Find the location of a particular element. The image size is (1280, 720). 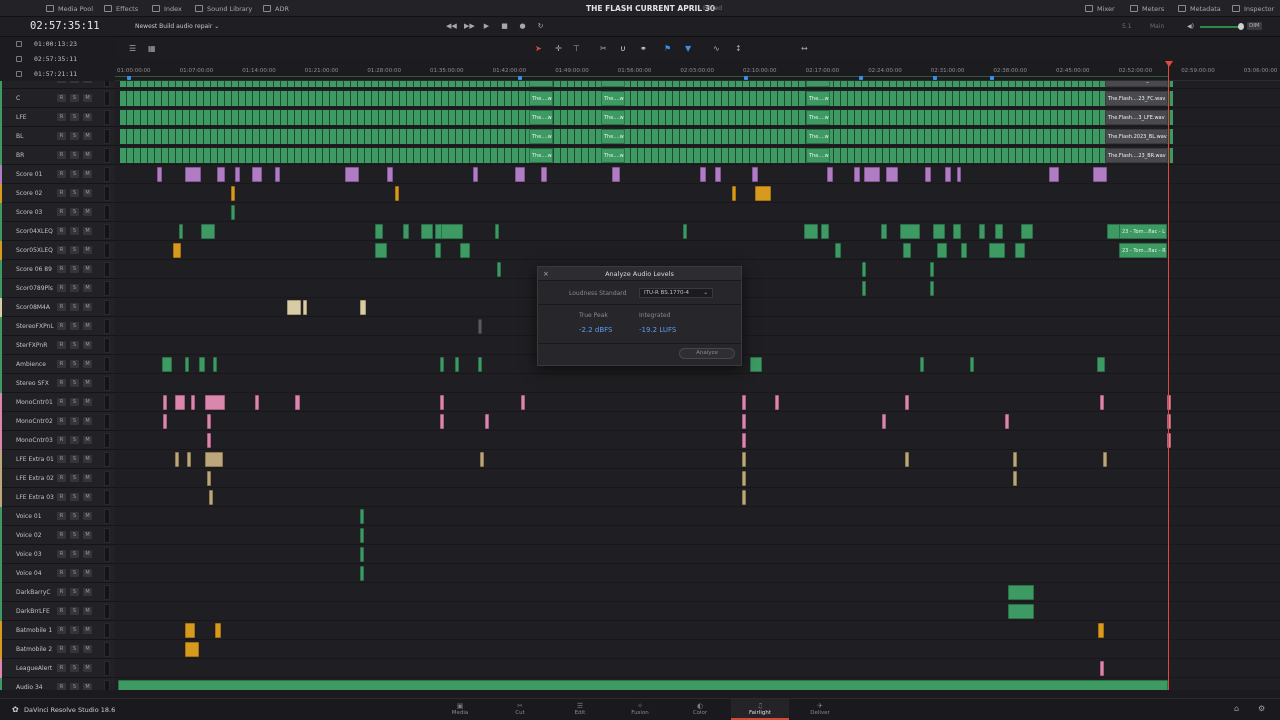

track-header: LFE Extra 01 R S M is located at coordinates (57, 459).